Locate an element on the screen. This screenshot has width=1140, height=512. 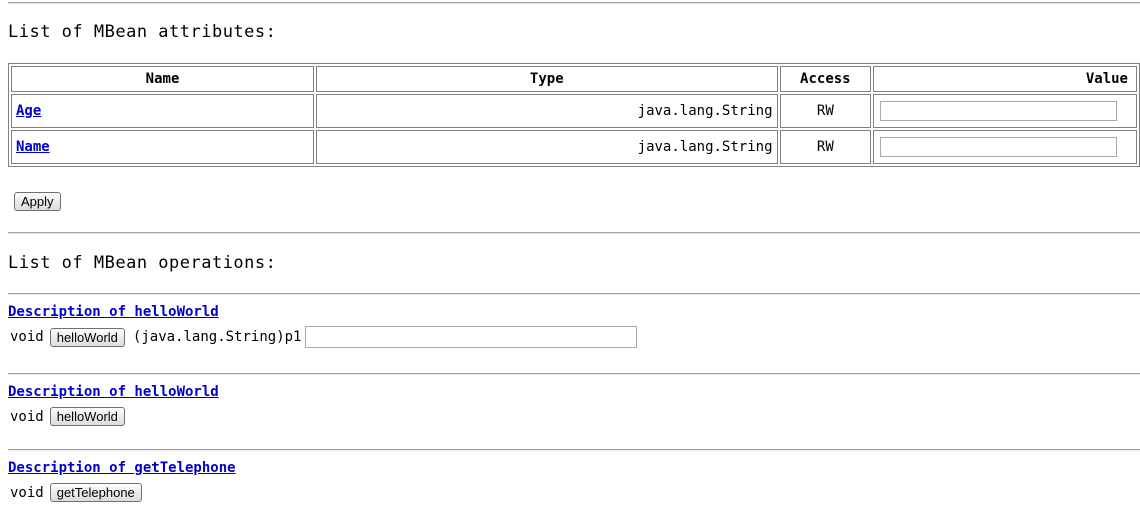
column-header-value: Value is located at coordinates (1005, 79).